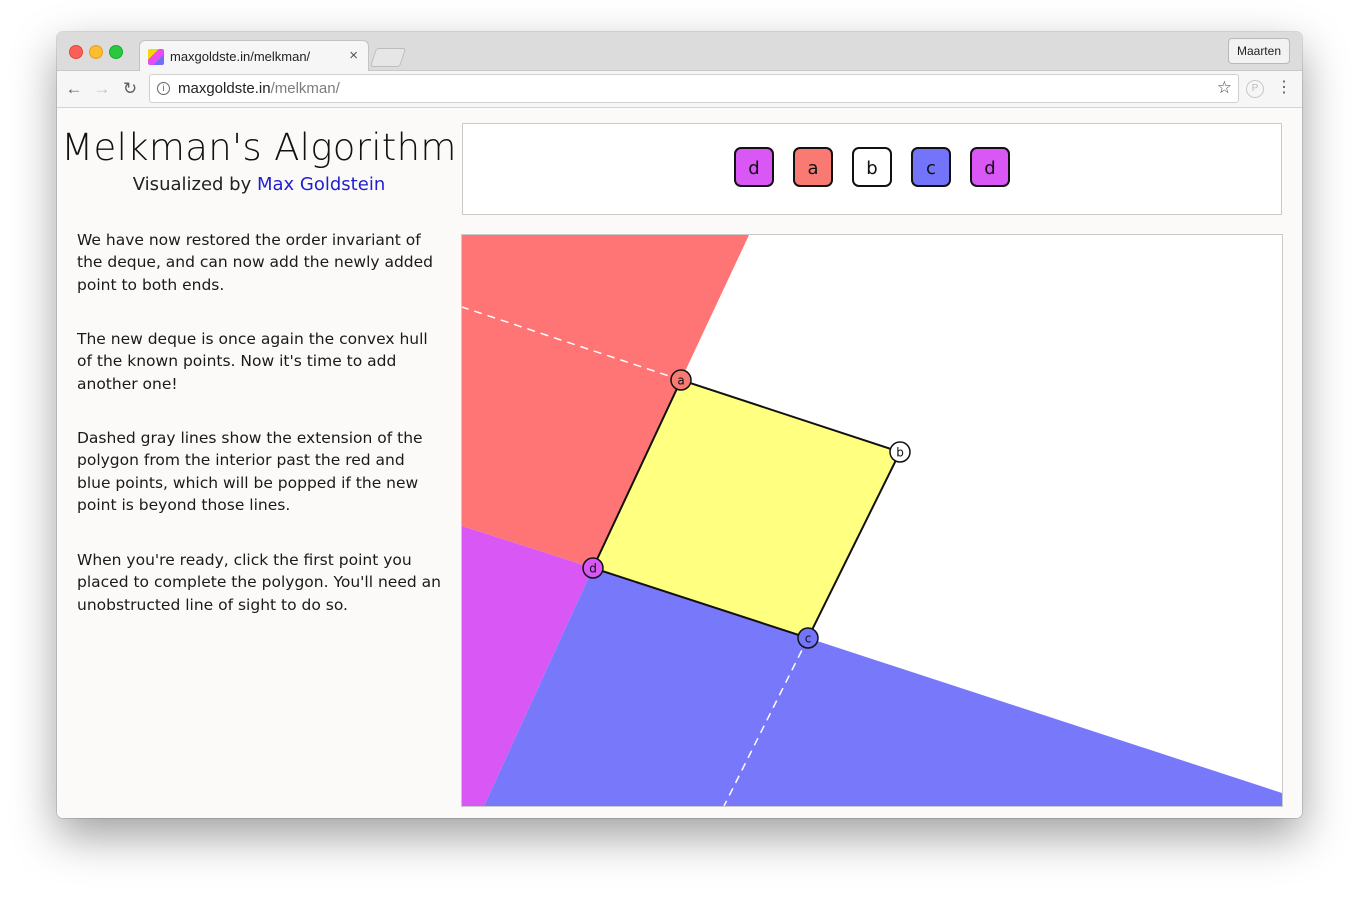 The image size is (1359, 900). What do you see at coordinates (388, 57) in the screenshot?
I see `new-tab-button` at bounding box center [388, 57].